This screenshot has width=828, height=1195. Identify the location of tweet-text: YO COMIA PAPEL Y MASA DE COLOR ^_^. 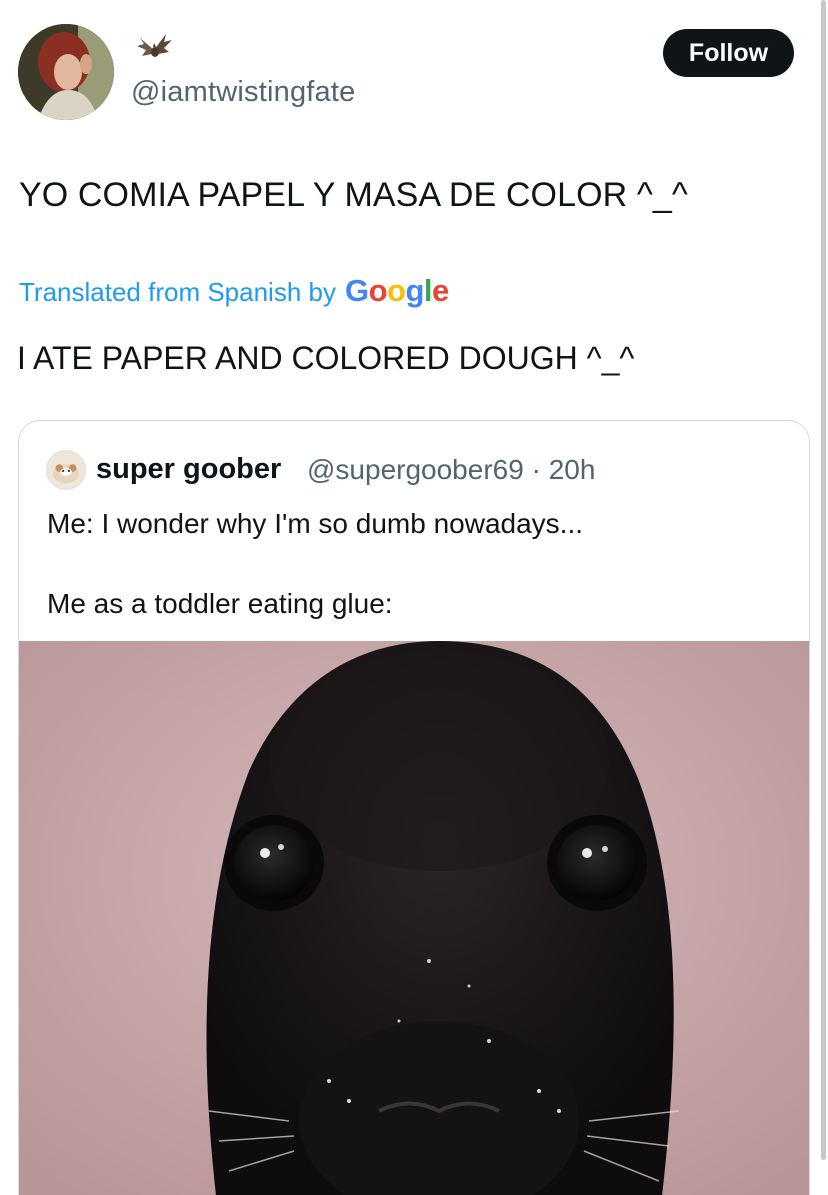
(353, 195).